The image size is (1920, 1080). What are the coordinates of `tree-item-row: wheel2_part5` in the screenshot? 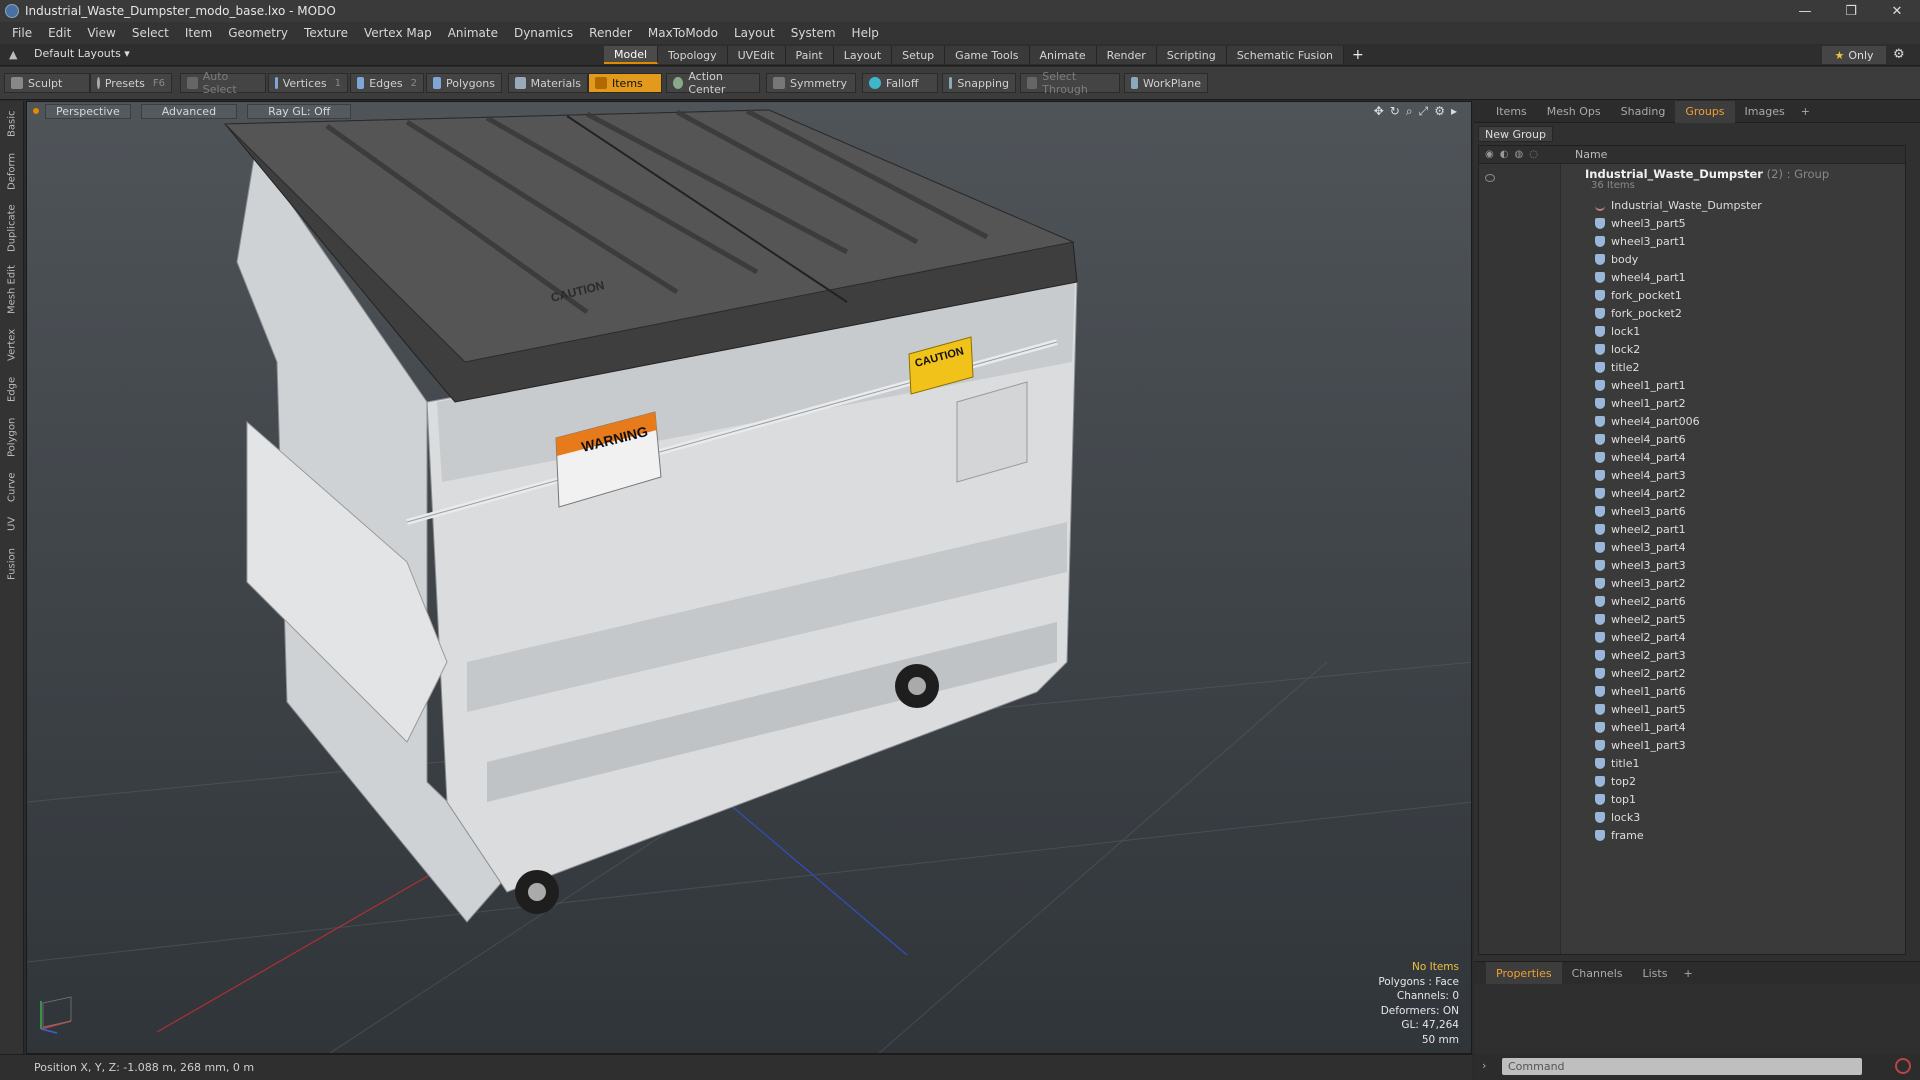 It's located at (1623, 619).